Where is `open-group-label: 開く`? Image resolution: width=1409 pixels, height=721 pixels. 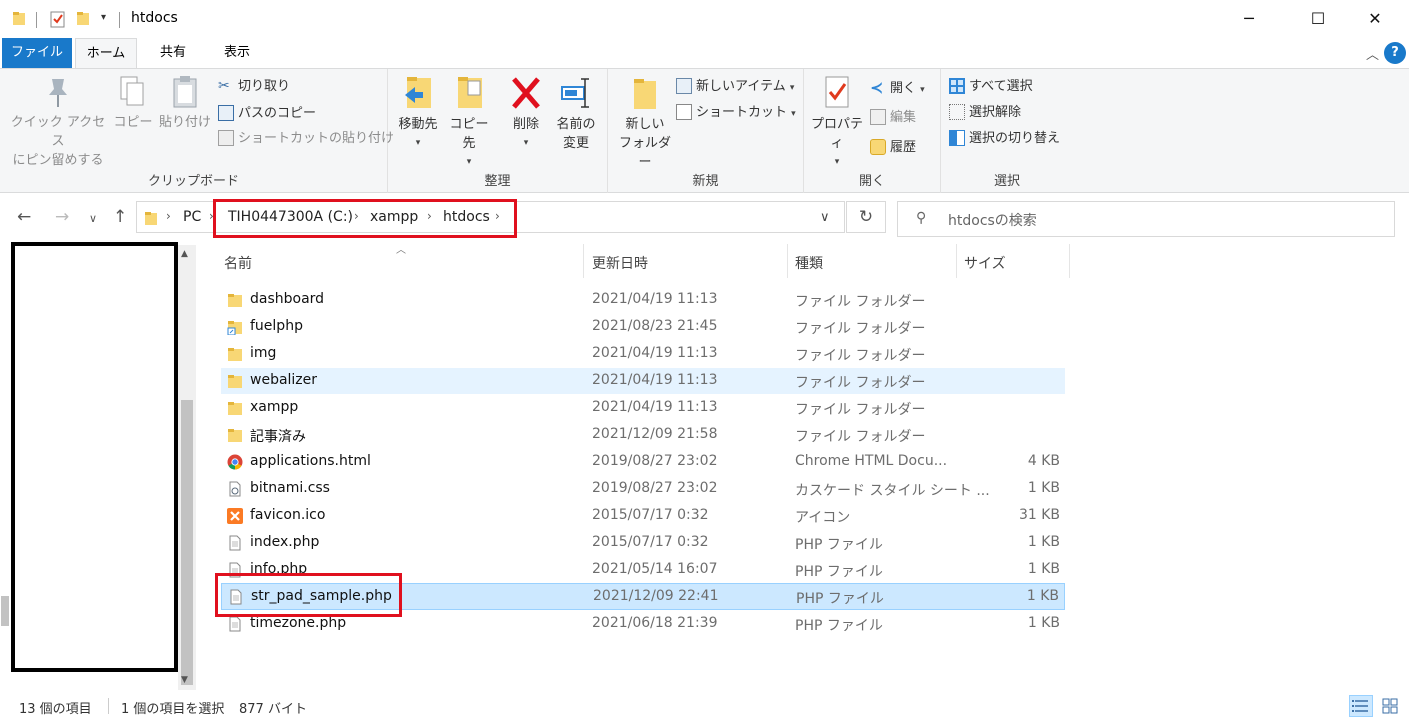
open-group-label: 開く is located at coordinates (871, 181).